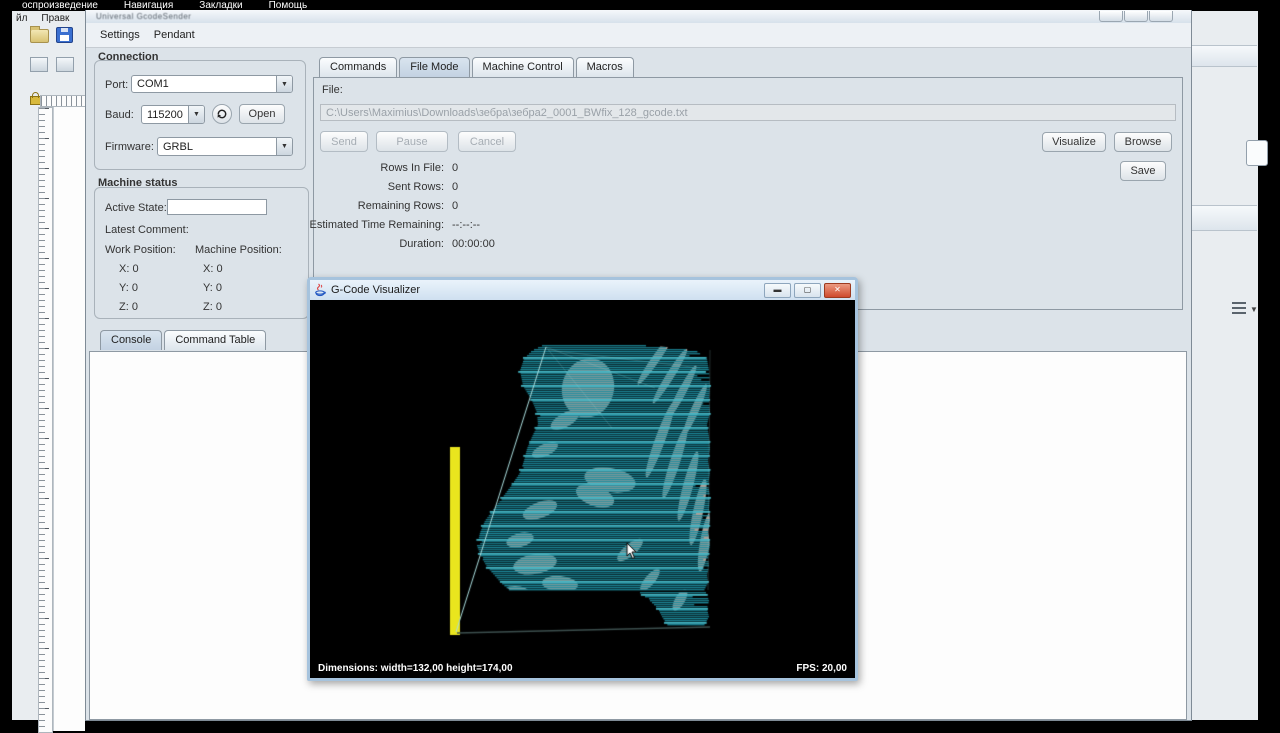  Describe the element at coordinates (225, 146) in the screenshot. I see `firmware-combo: GRBL ▼` at that location.